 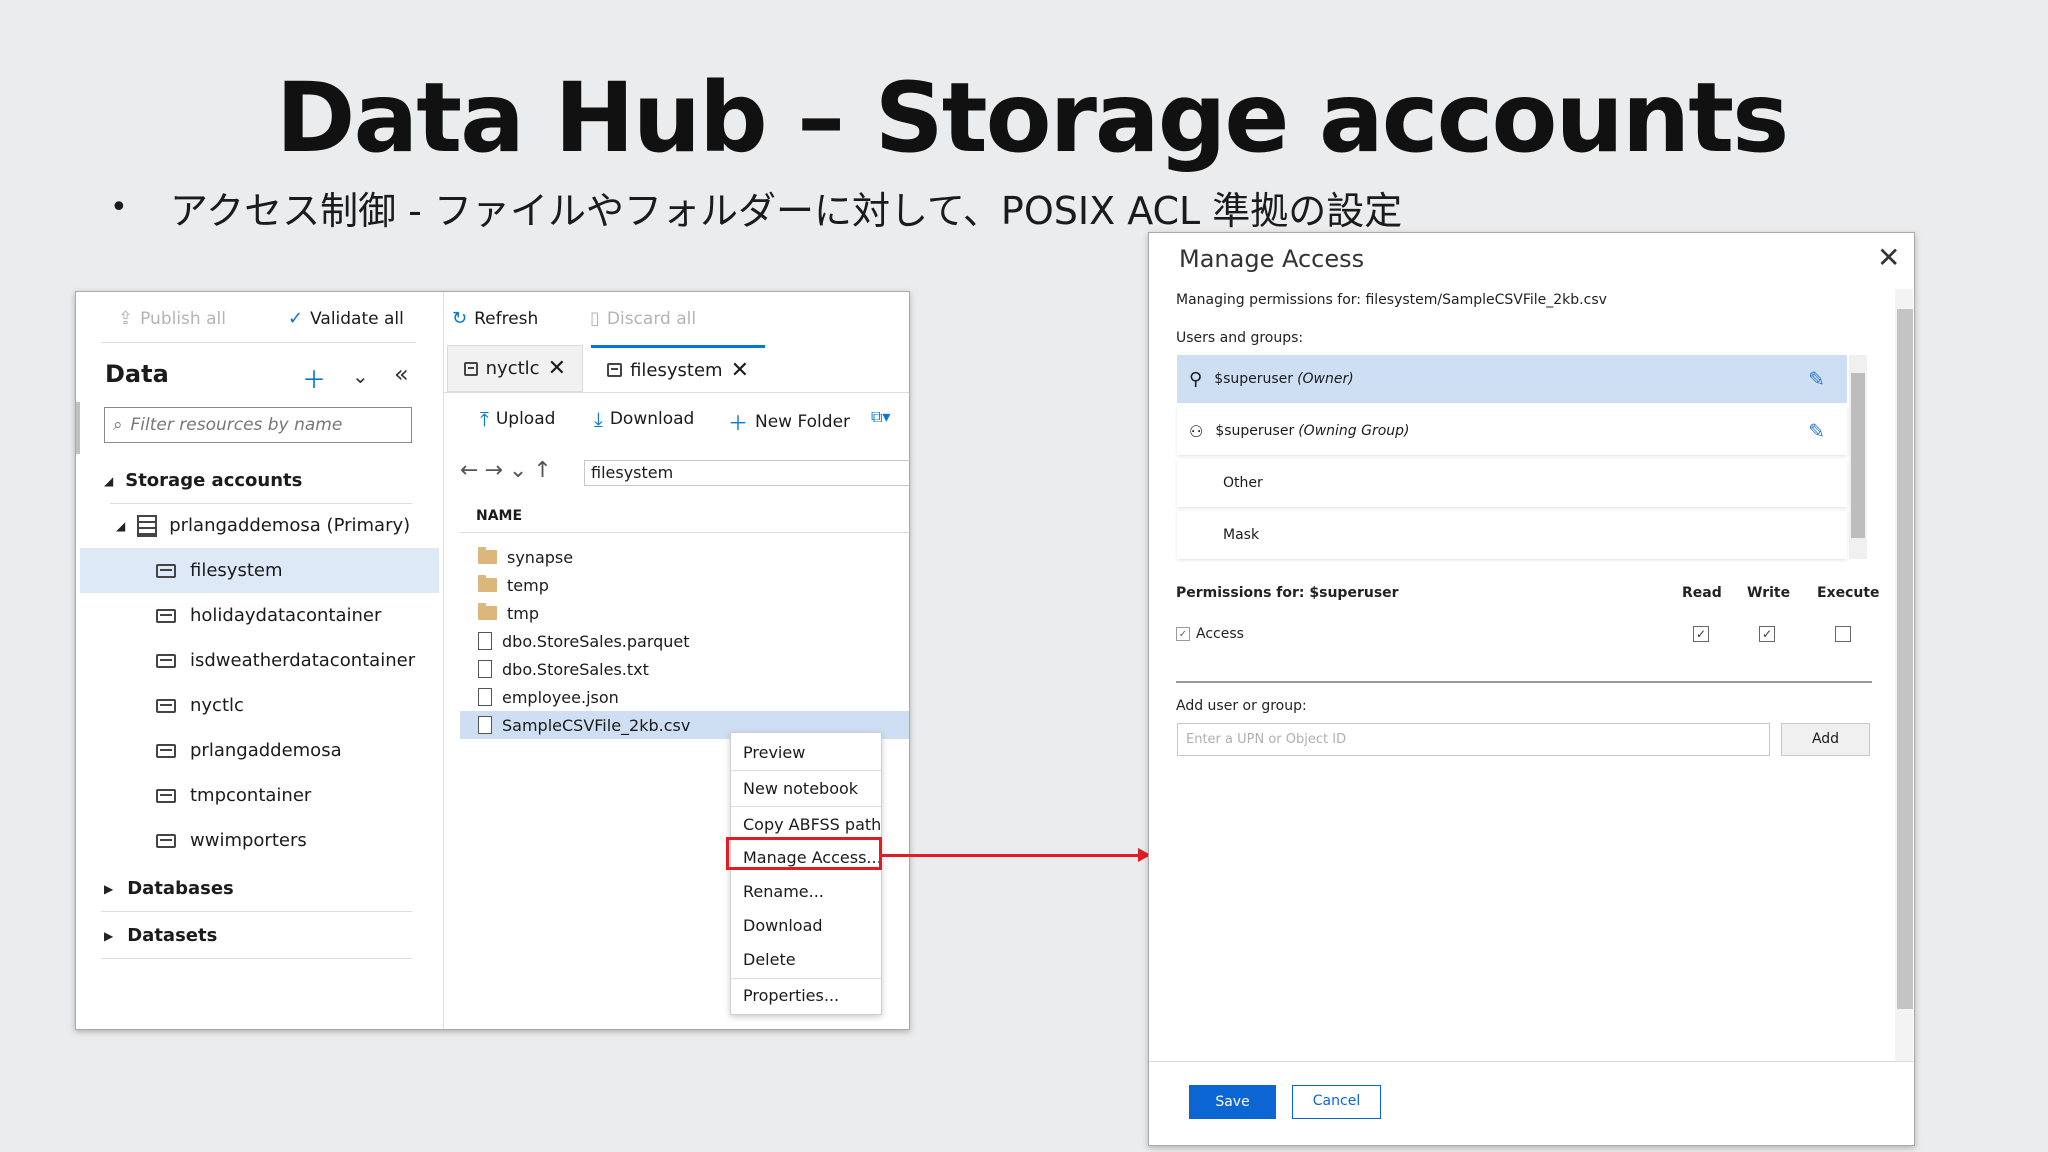 What do you see at coordinates (769, 959) in the screenshot?
I see `menu-item-delete: Delete` at bounding box center [769, 959].